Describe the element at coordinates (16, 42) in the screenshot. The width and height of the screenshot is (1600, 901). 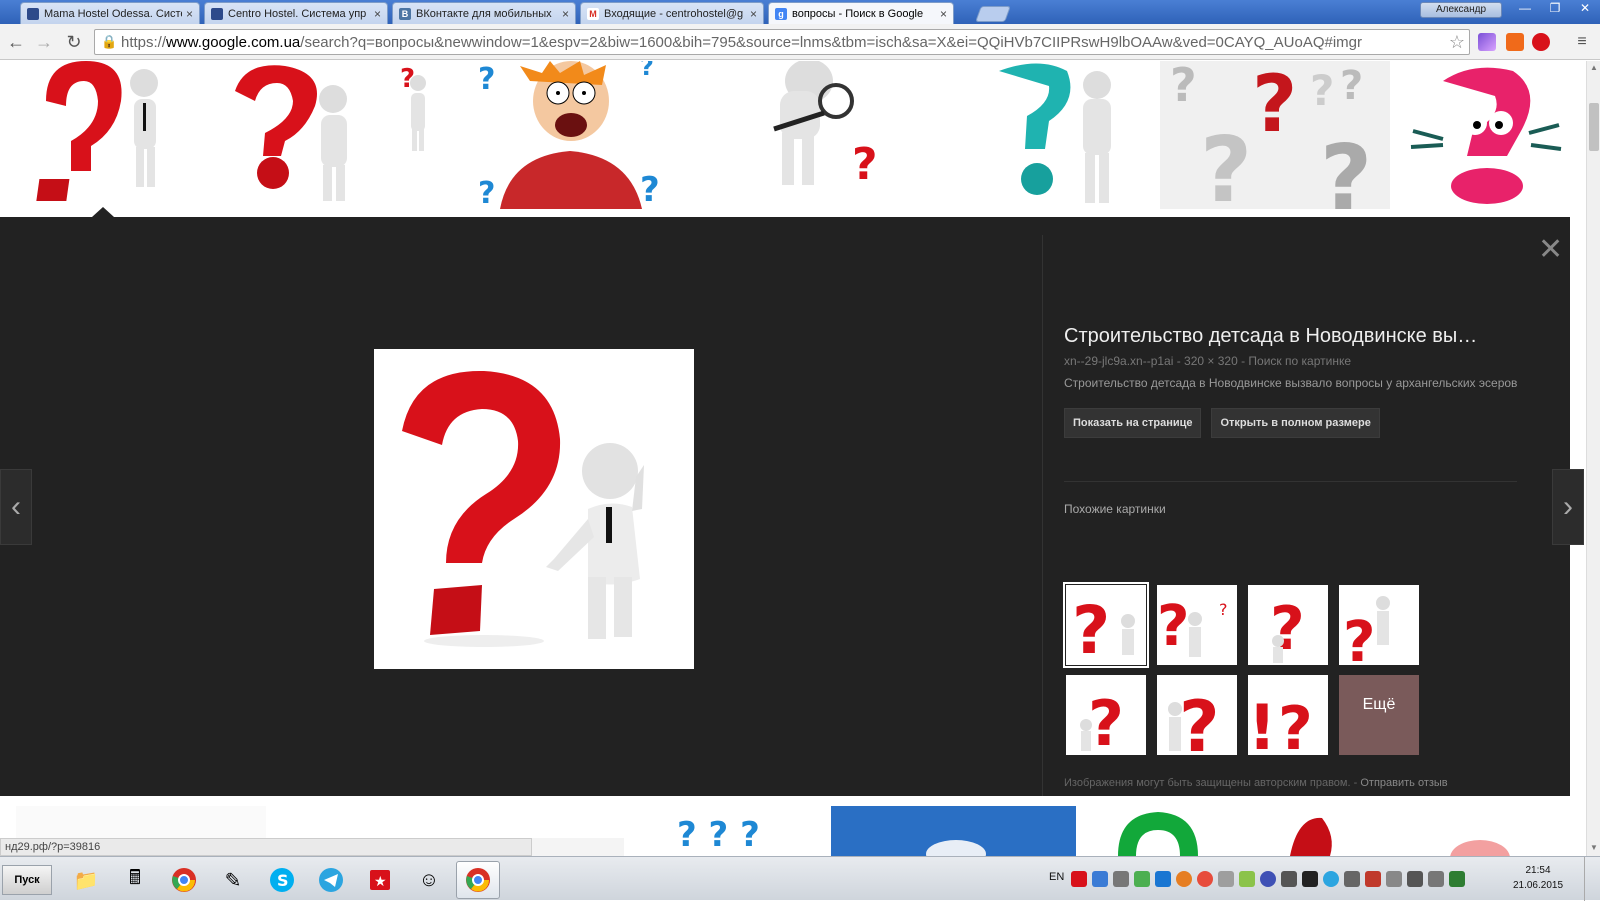
I see `back-arrow-icon: ←` at that location.